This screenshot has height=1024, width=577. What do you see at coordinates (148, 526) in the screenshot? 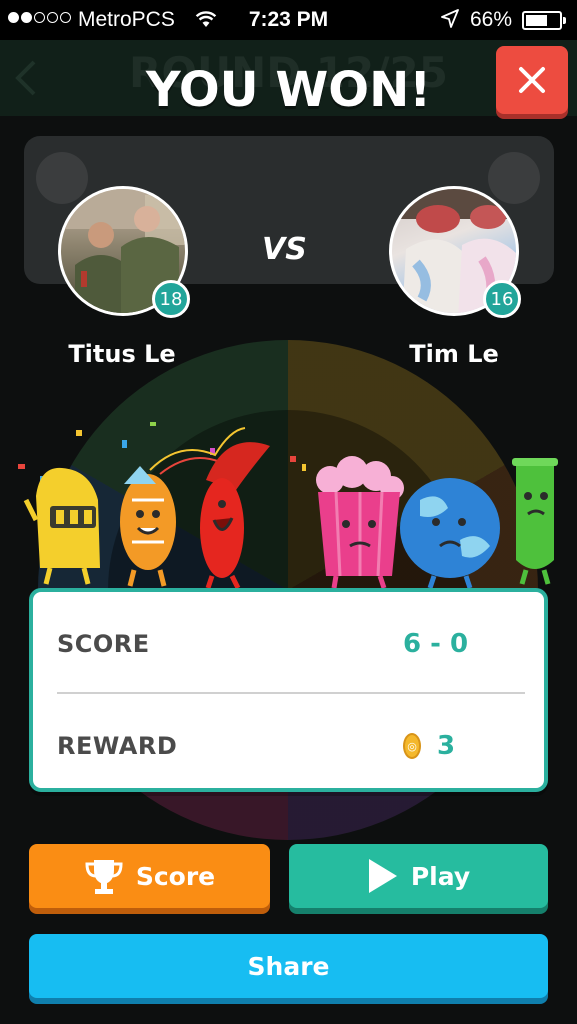
I see `football-character` at bounding box center [148, 526].